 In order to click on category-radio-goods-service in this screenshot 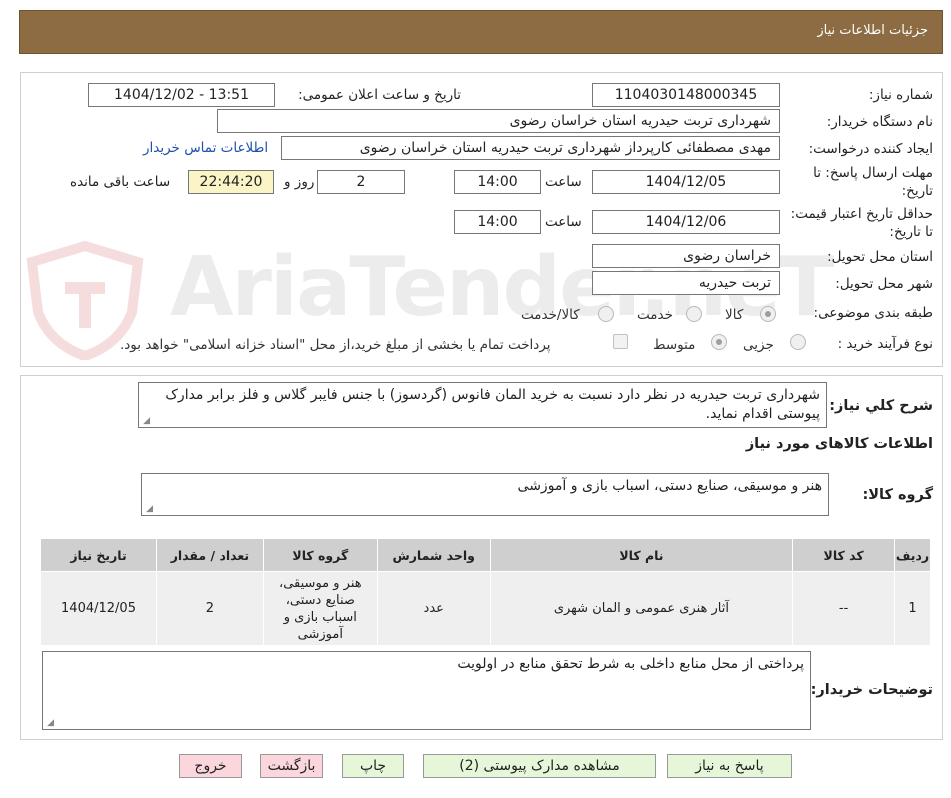, I will do `click(606, 314)`.